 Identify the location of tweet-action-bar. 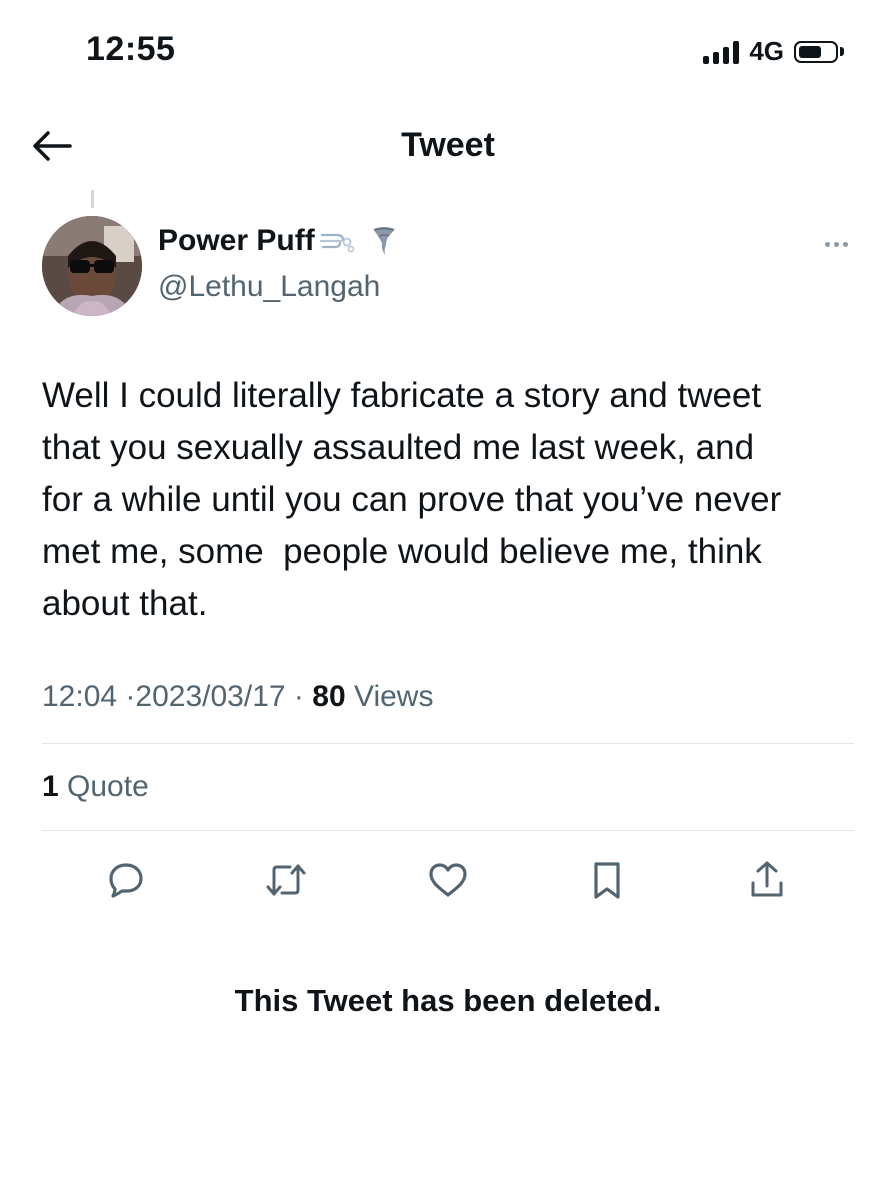
(448, 880).